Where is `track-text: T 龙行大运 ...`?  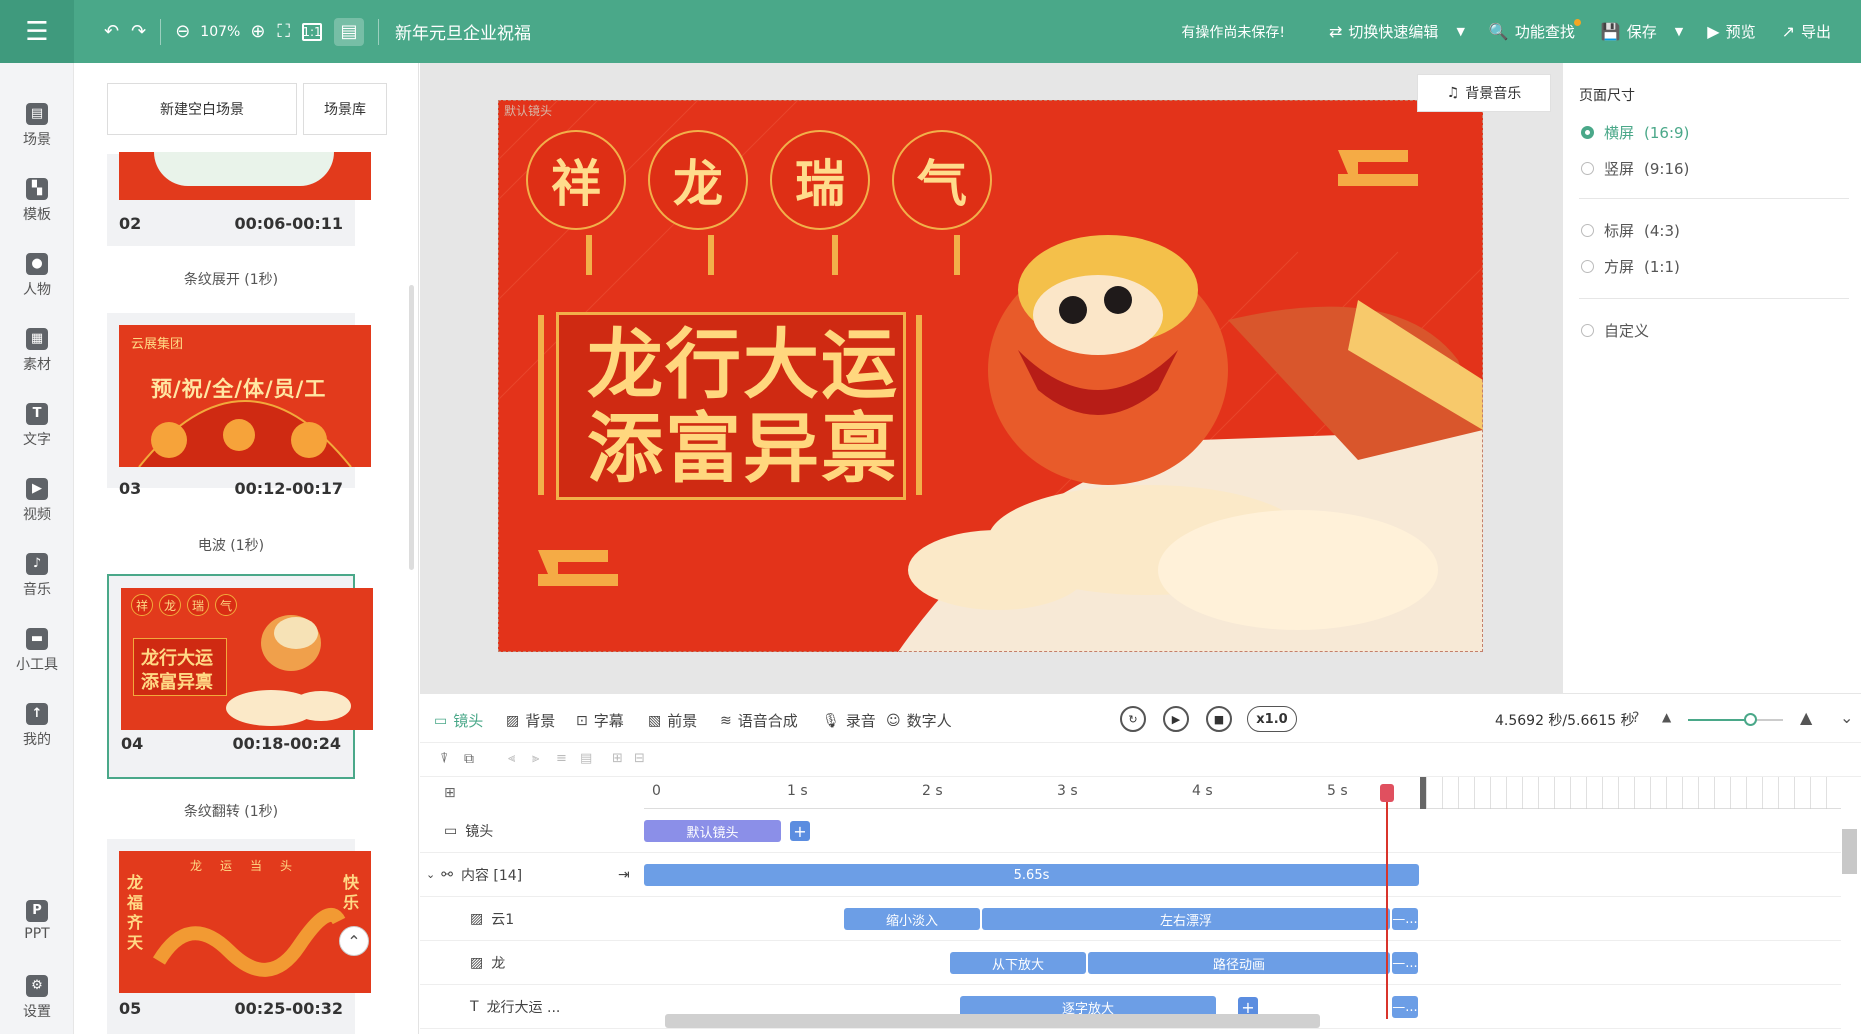 track-text: T 龙行大运 ... is located at coordinates (532, 1007).